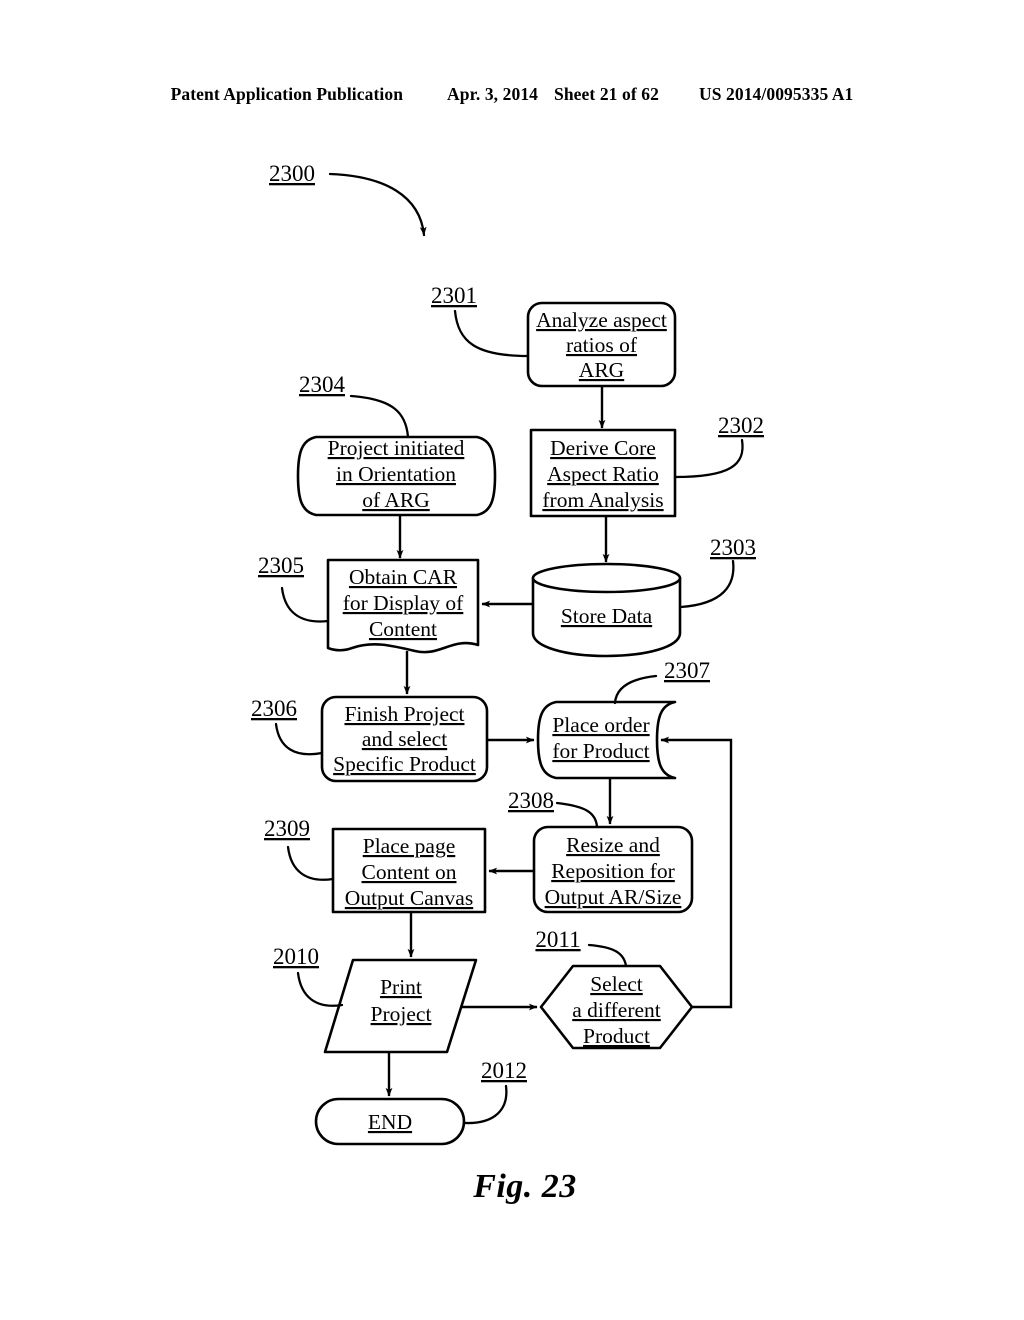  Describe the element at coordinates (603, 448) in the screenshot. I see `node-2302-line1: Derive Core` at that location.